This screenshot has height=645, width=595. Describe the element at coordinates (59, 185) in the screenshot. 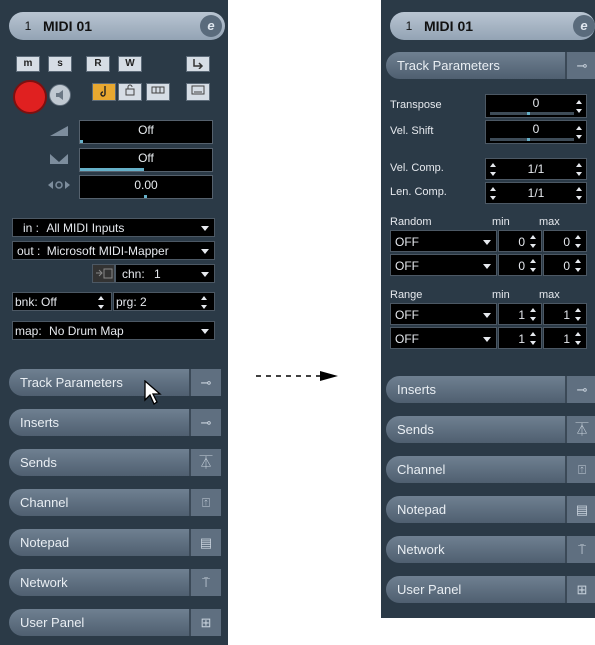

I see `delay-icon` at that location.